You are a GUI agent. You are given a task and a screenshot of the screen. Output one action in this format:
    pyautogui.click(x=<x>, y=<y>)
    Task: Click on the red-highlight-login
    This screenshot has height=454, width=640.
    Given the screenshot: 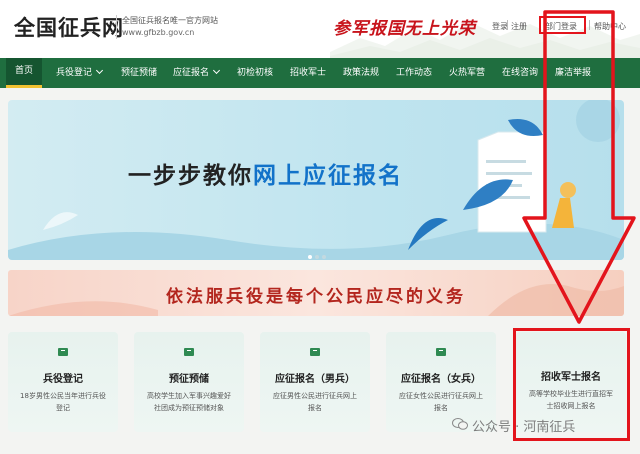 What is the action you would take?
    pyautogui.click(x=562, y=25)
    